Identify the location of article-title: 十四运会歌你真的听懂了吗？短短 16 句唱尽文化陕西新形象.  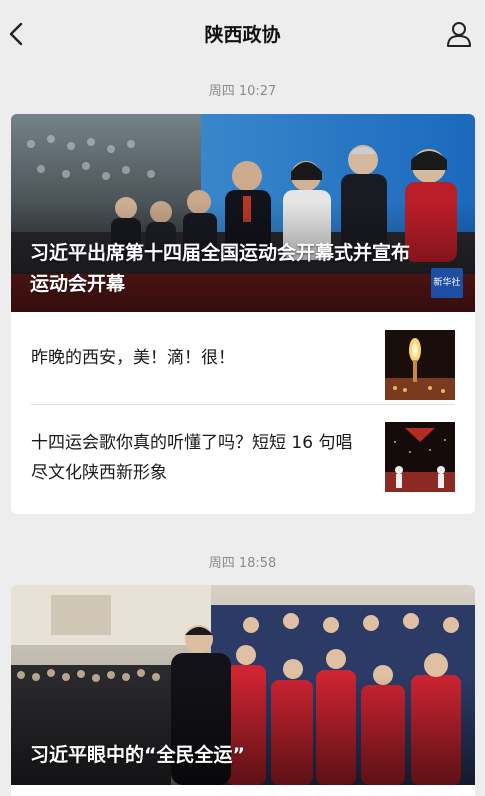
(192, 458).